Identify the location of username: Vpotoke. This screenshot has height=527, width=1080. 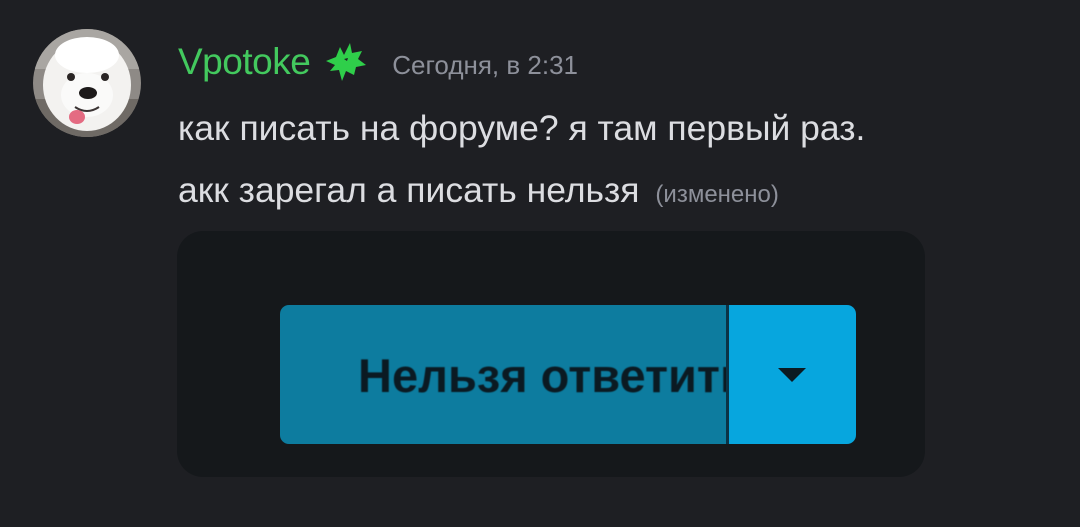
(244, 62).